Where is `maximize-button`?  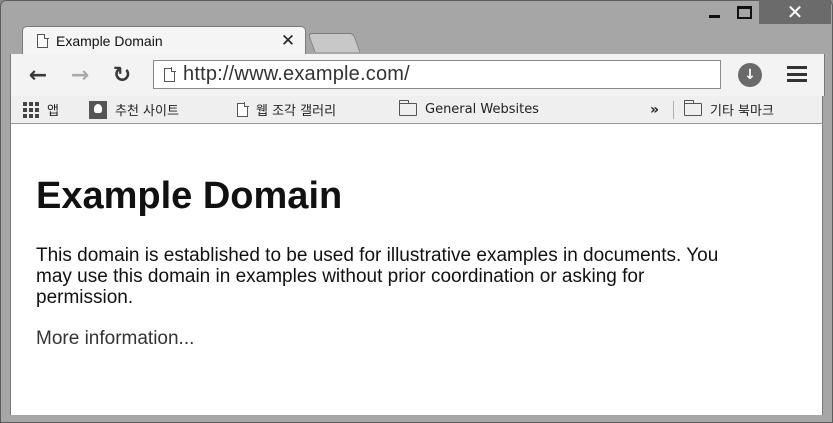 maximize-button is located at coordinates (744, 12).